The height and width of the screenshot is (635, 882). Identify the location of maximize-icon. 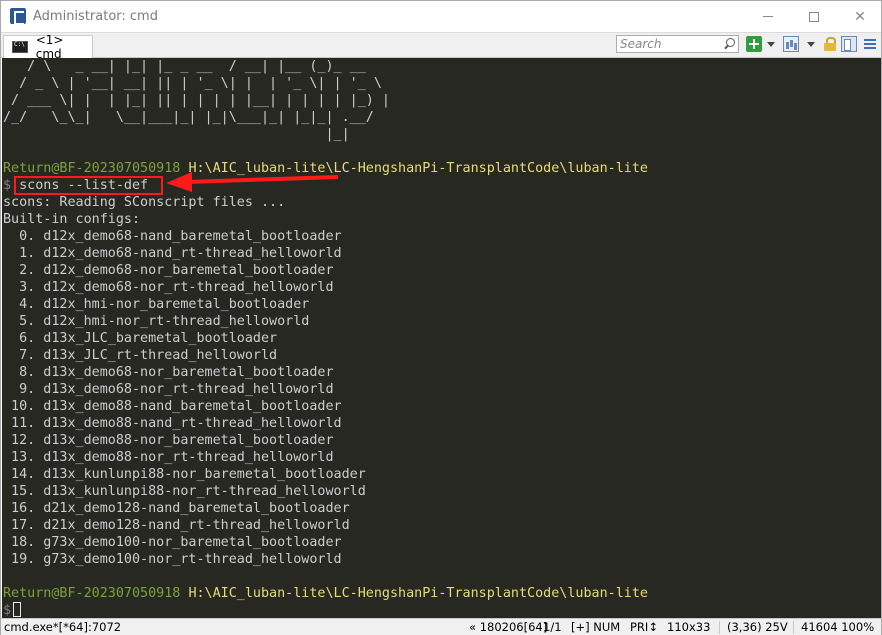
(814, 16).